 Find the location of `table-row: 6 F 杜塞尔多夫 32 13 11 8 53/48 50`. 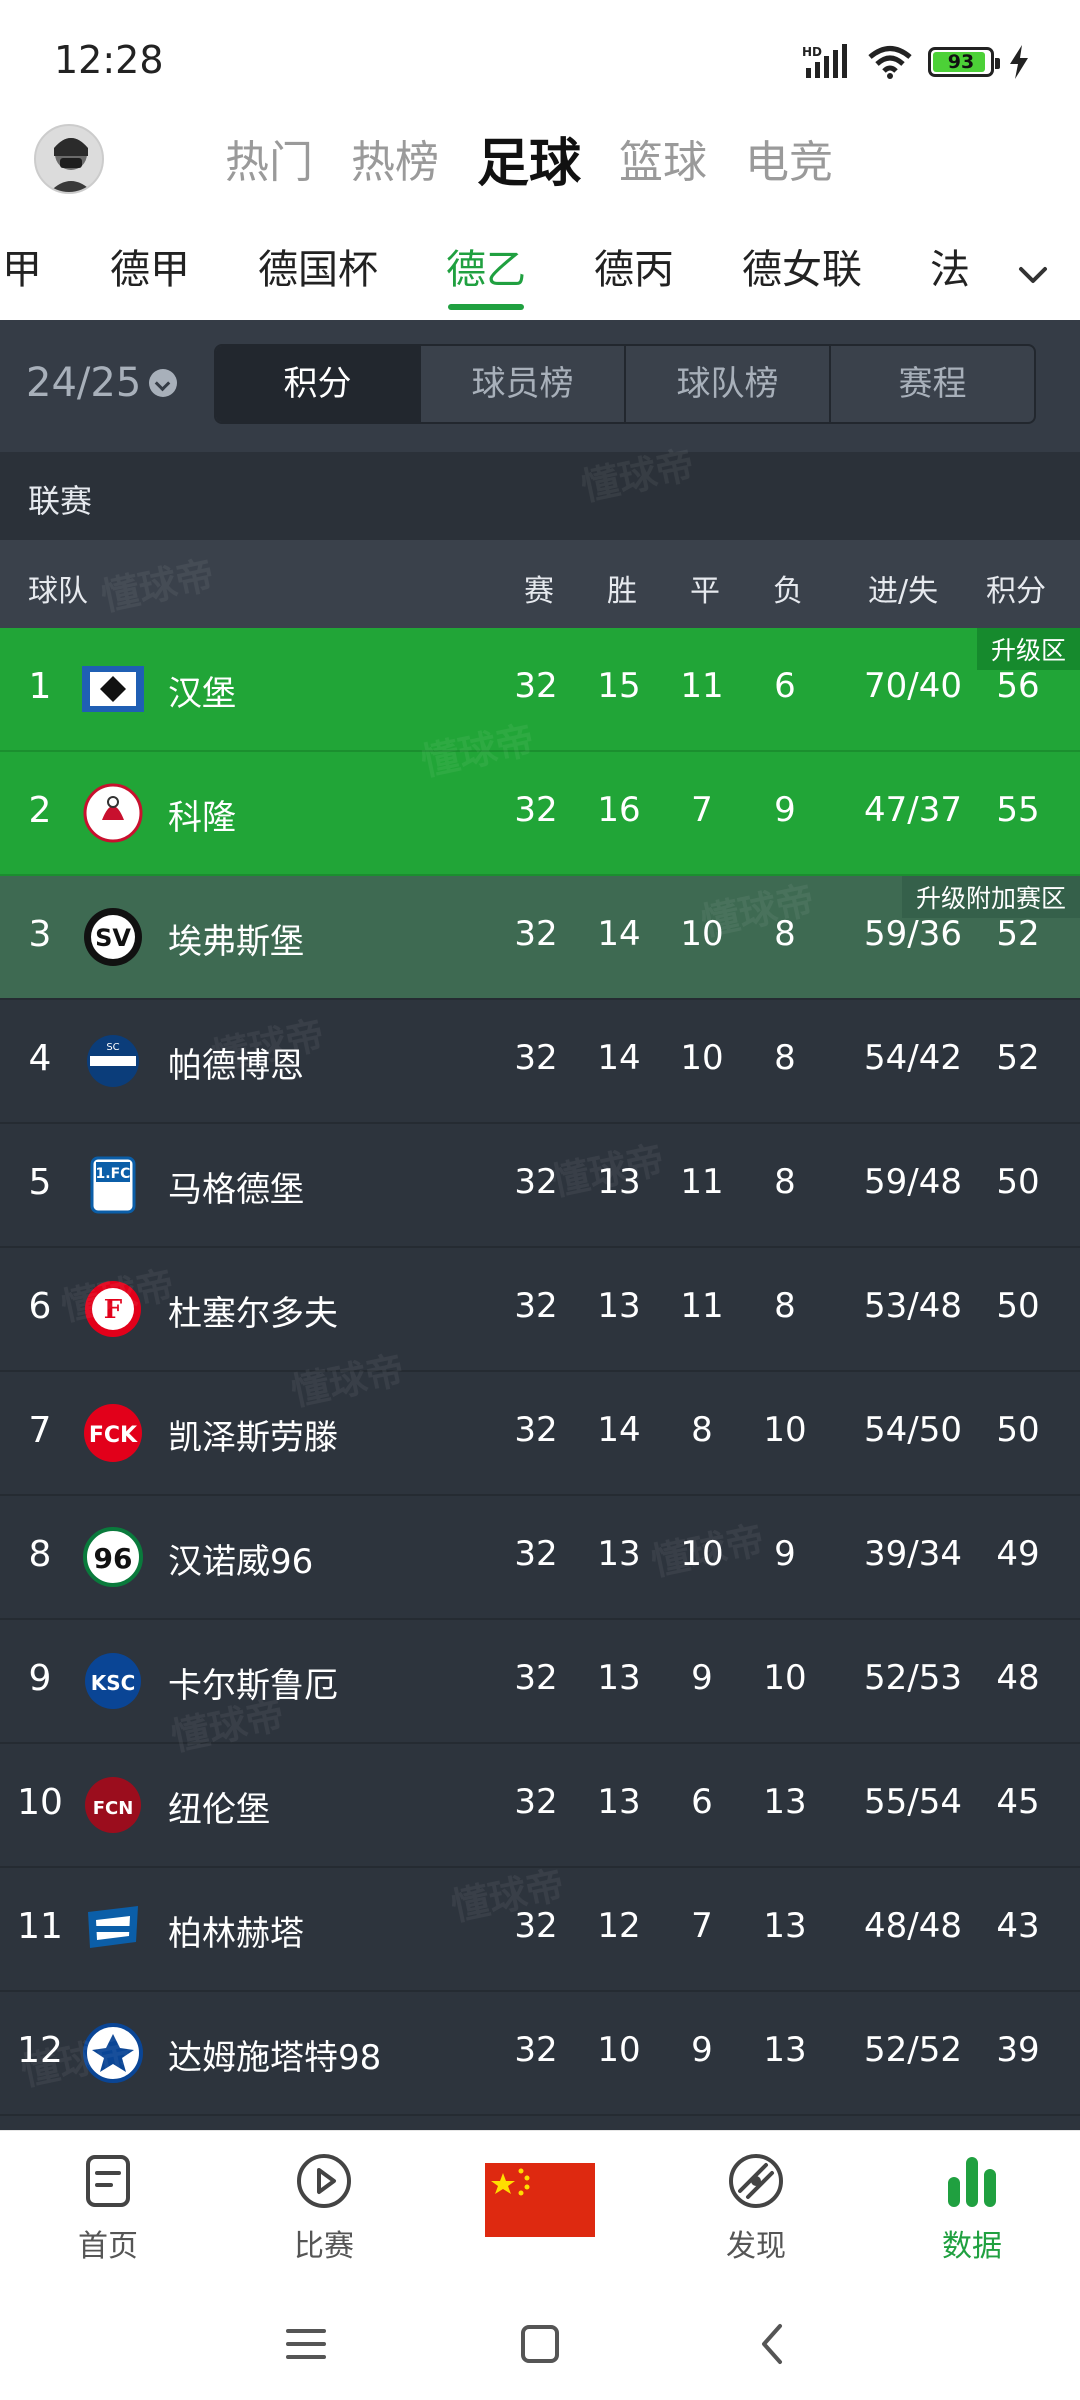

table-row: 6 F 杜塞尔多夫 32 13 11 8 53/48 50 is located at coordinates (540, 1310).